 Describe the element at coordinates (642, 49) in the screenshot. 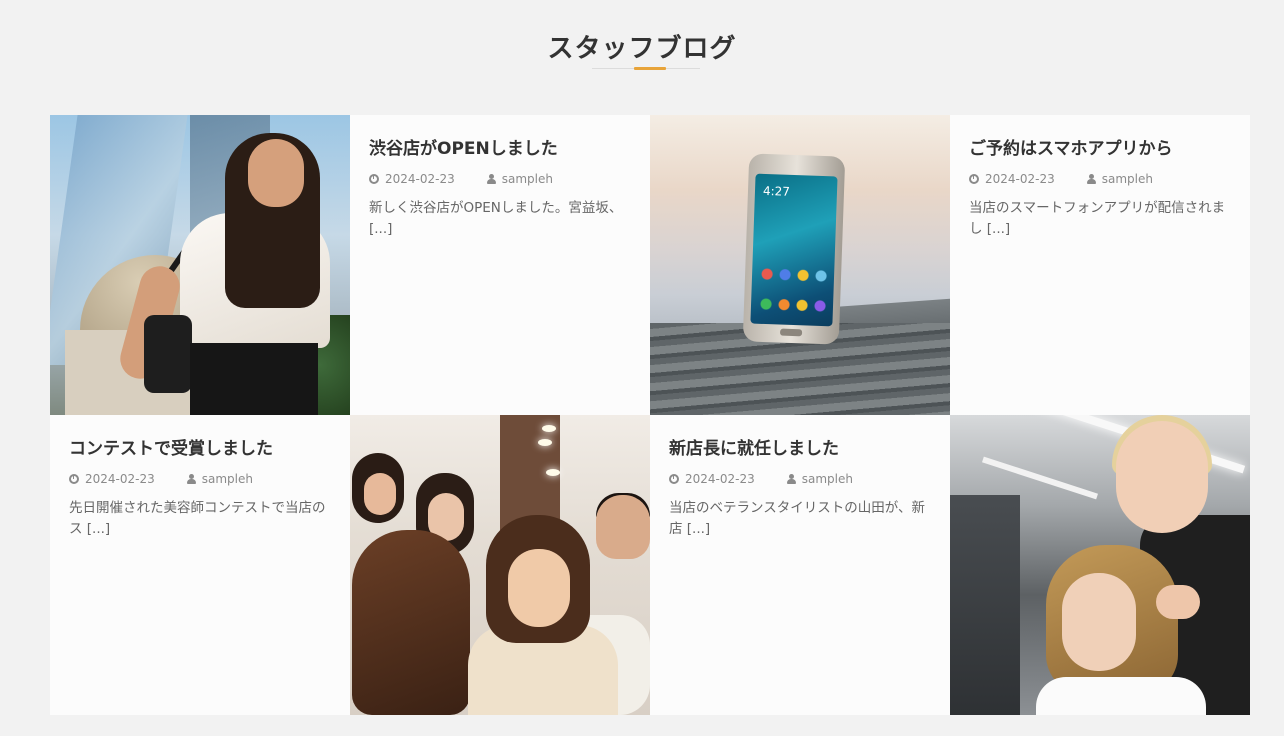

I see `section-title: スタッフブログ` at that location.